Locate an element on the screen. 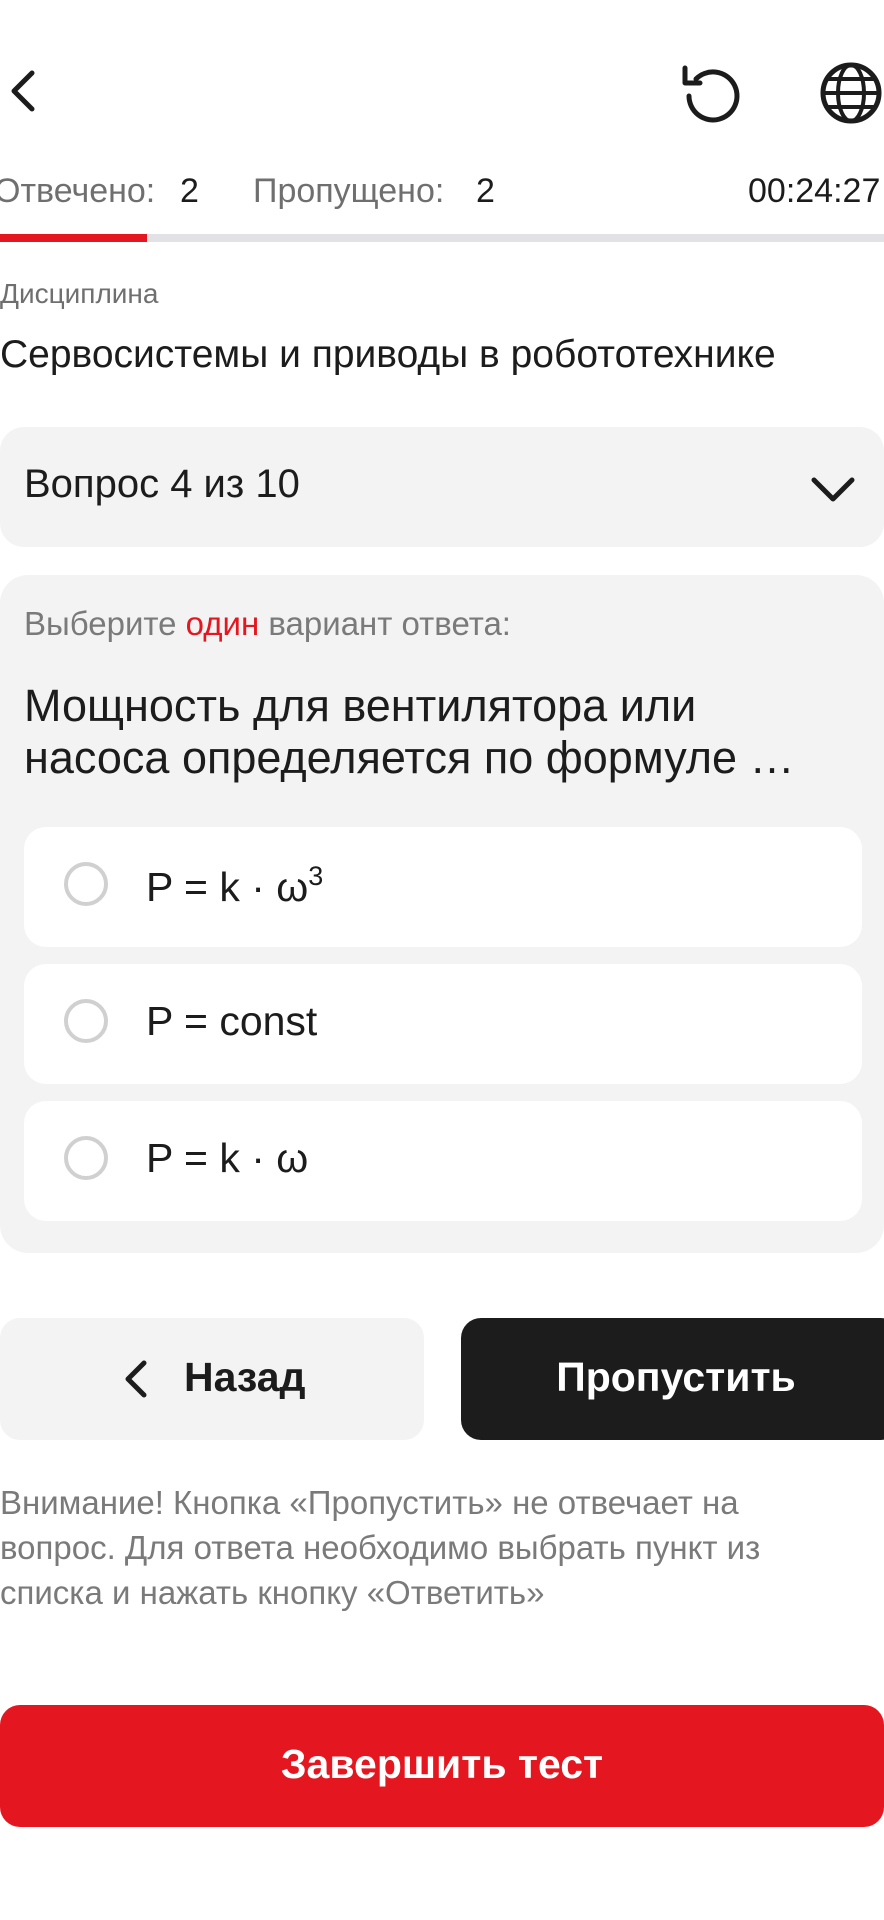 This screenshot has width=884, height=1920. answered-label: Отвечено: is located at coordinates (78, 191).